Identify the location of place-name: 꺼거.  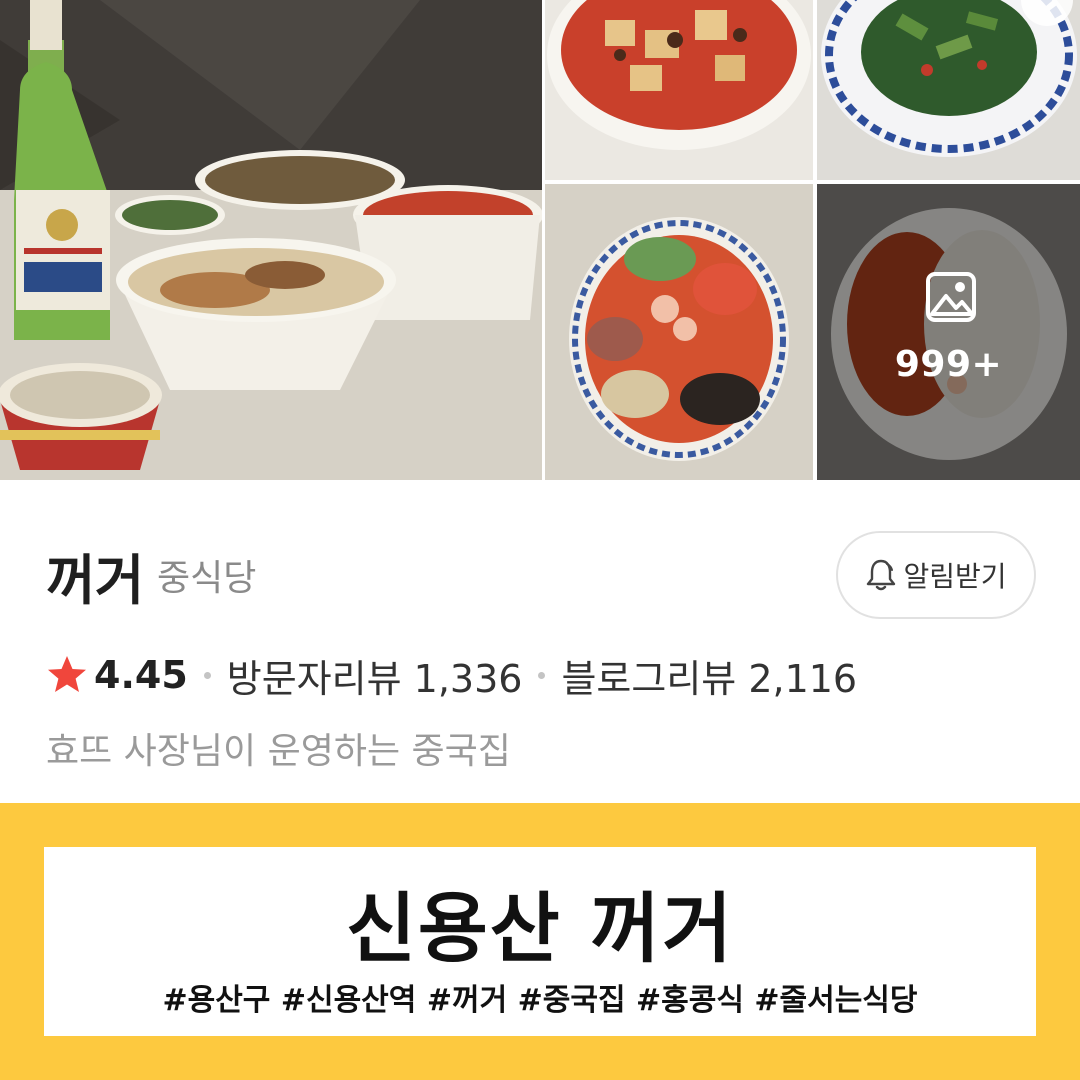
(95, 580).